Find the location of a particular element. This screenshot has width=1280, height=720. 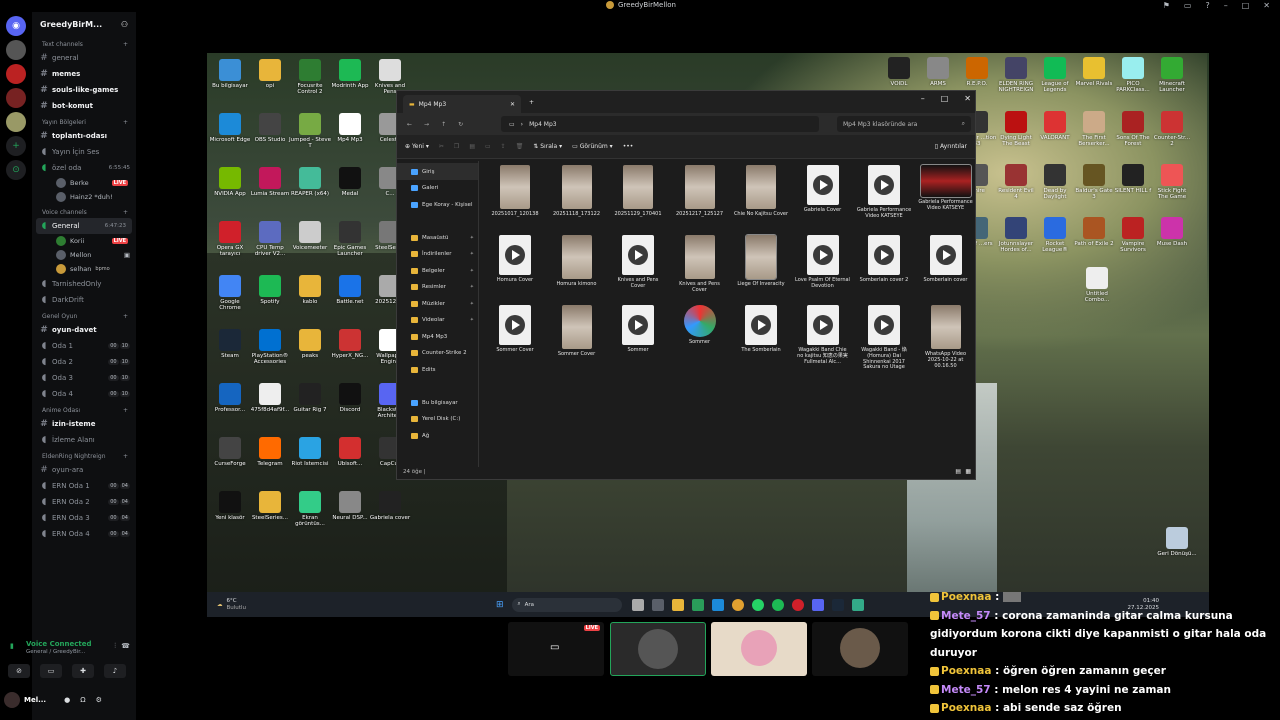

desktop-icon: opi is located at coordinates (270, 74).